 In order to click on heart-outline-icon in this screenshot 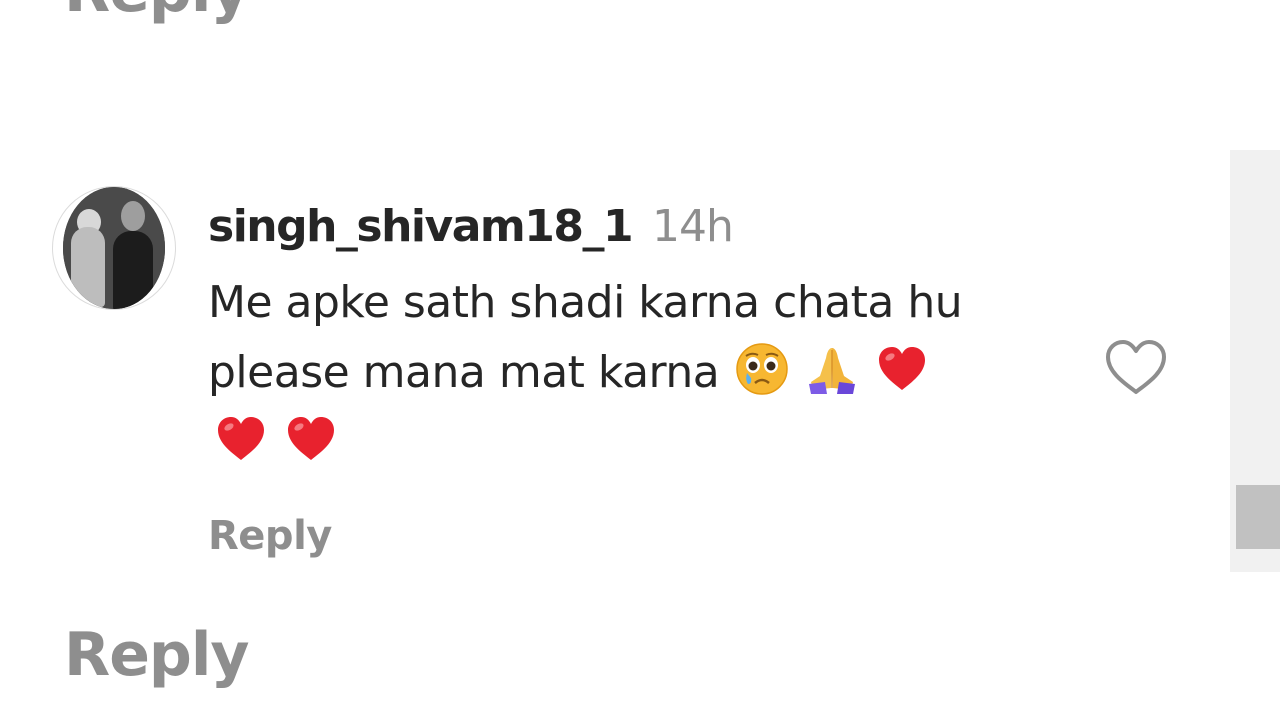, I will do `click(1136, 367)`.